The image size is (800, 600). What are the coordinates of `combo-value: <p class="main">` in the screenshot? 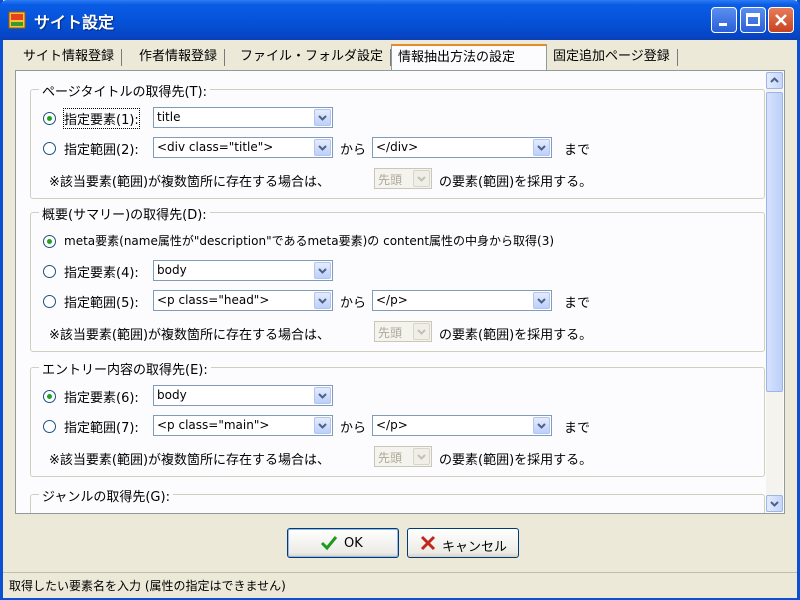 It's located at (213, 425).